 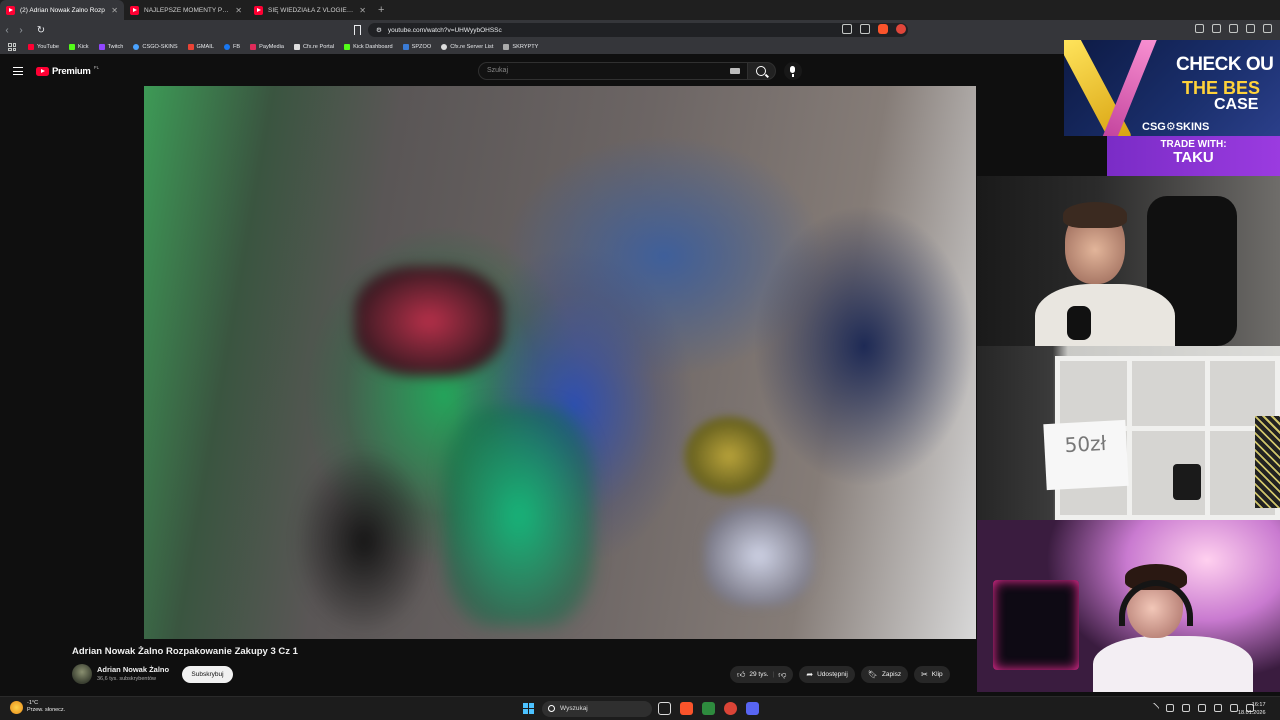 What do you see at coordinates (865, 29) in the screenshot?
I see `share-icon` at bounding box center [865, 29].